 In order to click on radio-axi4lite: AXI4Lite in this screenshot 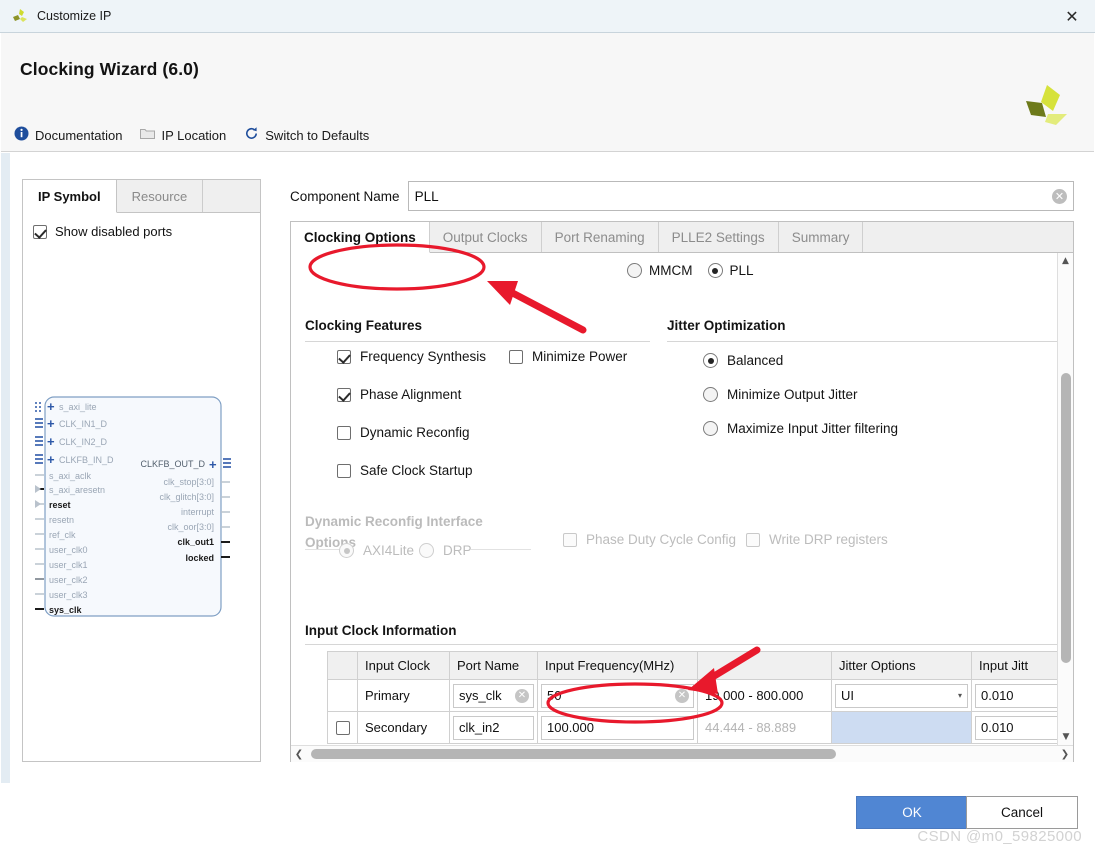, I will do `click(376, 550)`.